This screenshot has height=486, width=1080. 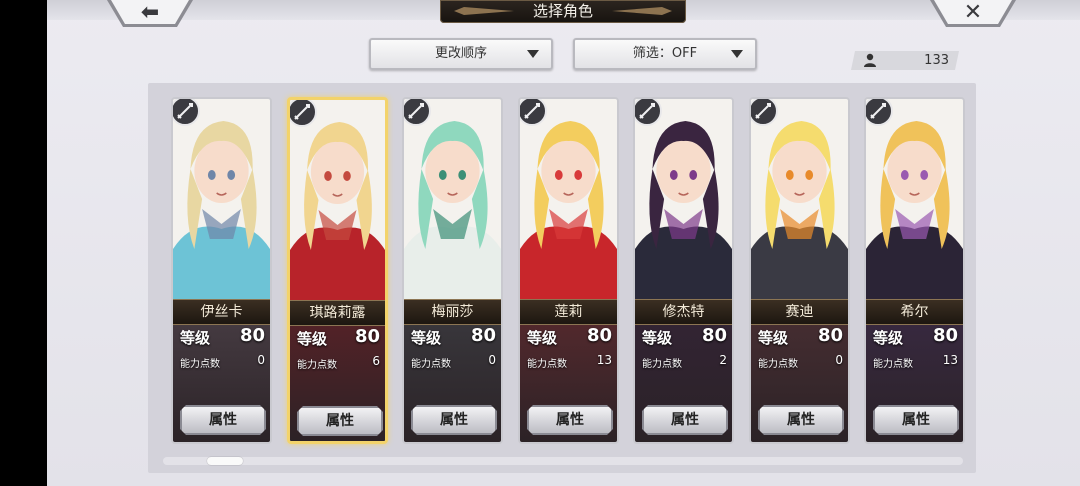 What do you see at coordinates (936, 60) in the screenshot?
I see `character-count: 133` at bounding box center [936, 60].